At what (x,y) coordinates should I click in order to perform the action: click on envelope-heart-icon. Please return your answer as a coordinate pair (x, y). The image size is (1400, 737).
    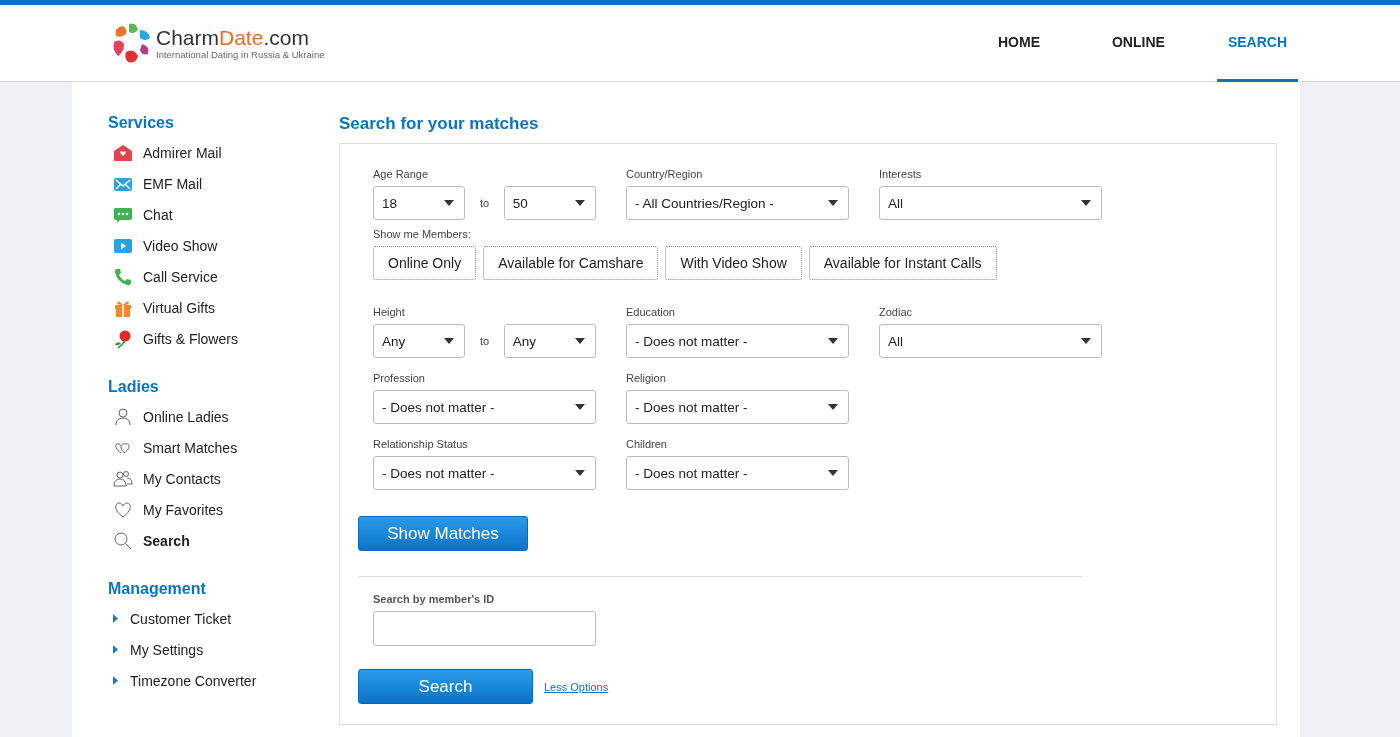
    Looking at the image, I should click on (123, 152).